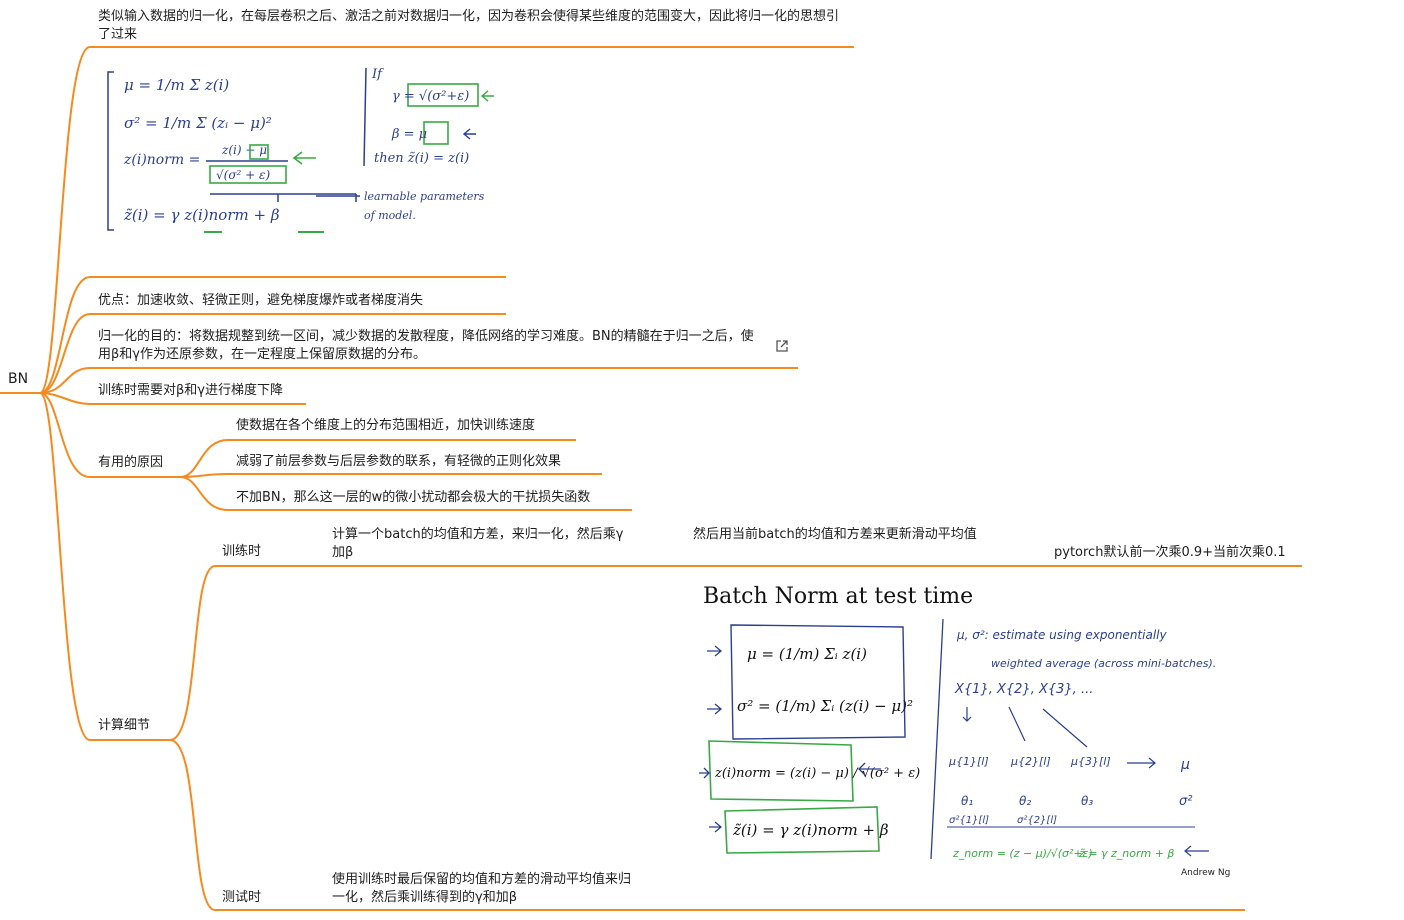  What do you see at coordinates (390, 215) in the screenshot?
I see `img1-right-6: of model.` at bounding box center [390, 215].